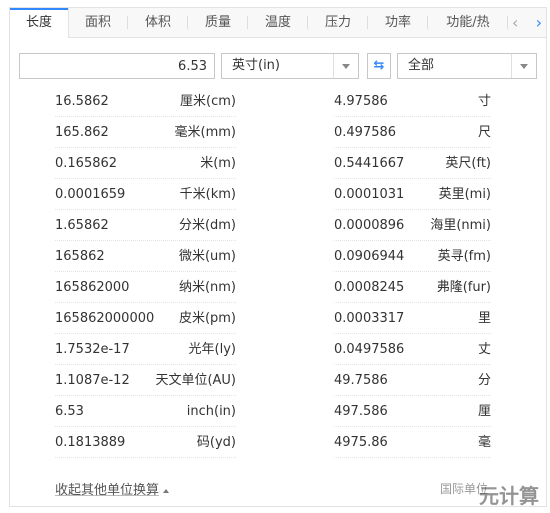  Describe the element at coordinates (145, 132) in the screenshot. I see `result-row: 165.862 毫米(mm)` at that location.